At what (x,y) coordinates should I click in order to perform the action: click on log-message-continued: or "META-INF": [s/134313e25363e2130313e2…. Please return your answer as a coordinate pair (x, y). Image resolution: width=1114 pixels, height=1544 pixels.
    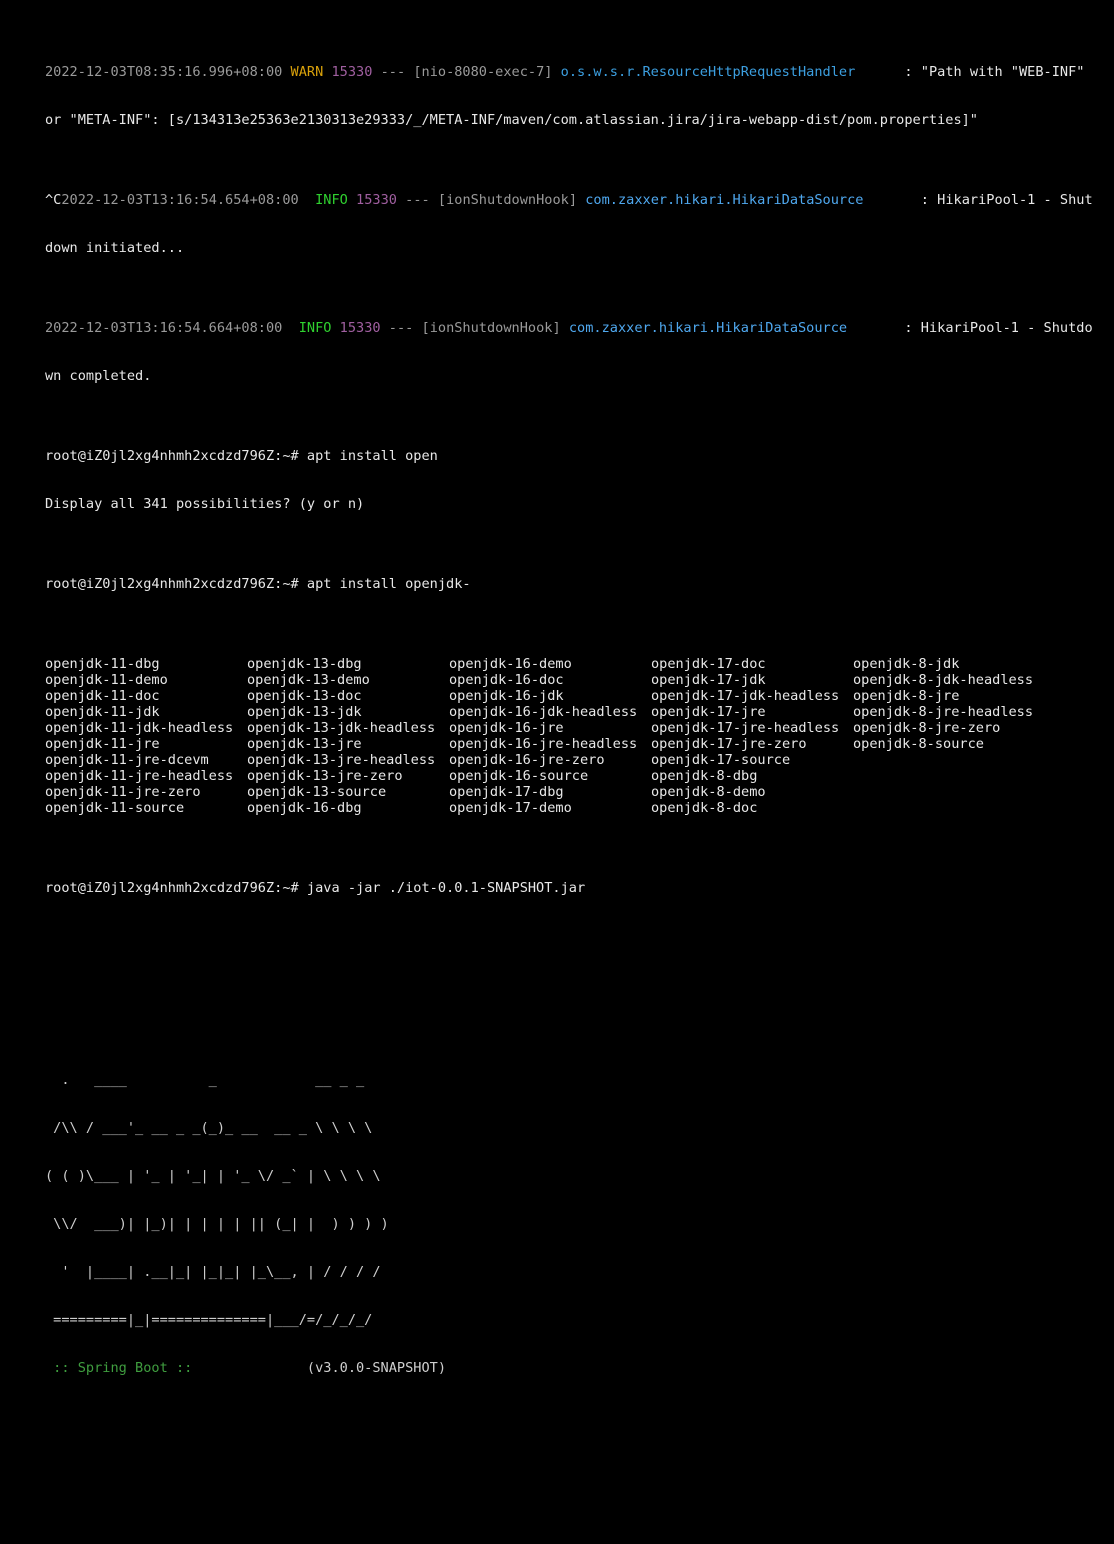
    Looking at the image, I should click on (511, 120).